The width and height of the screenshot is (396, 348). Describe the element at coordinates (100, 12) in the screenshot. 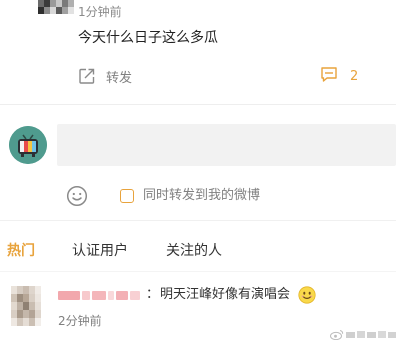

I see `post-timestamp: 1分钟前` at that location.